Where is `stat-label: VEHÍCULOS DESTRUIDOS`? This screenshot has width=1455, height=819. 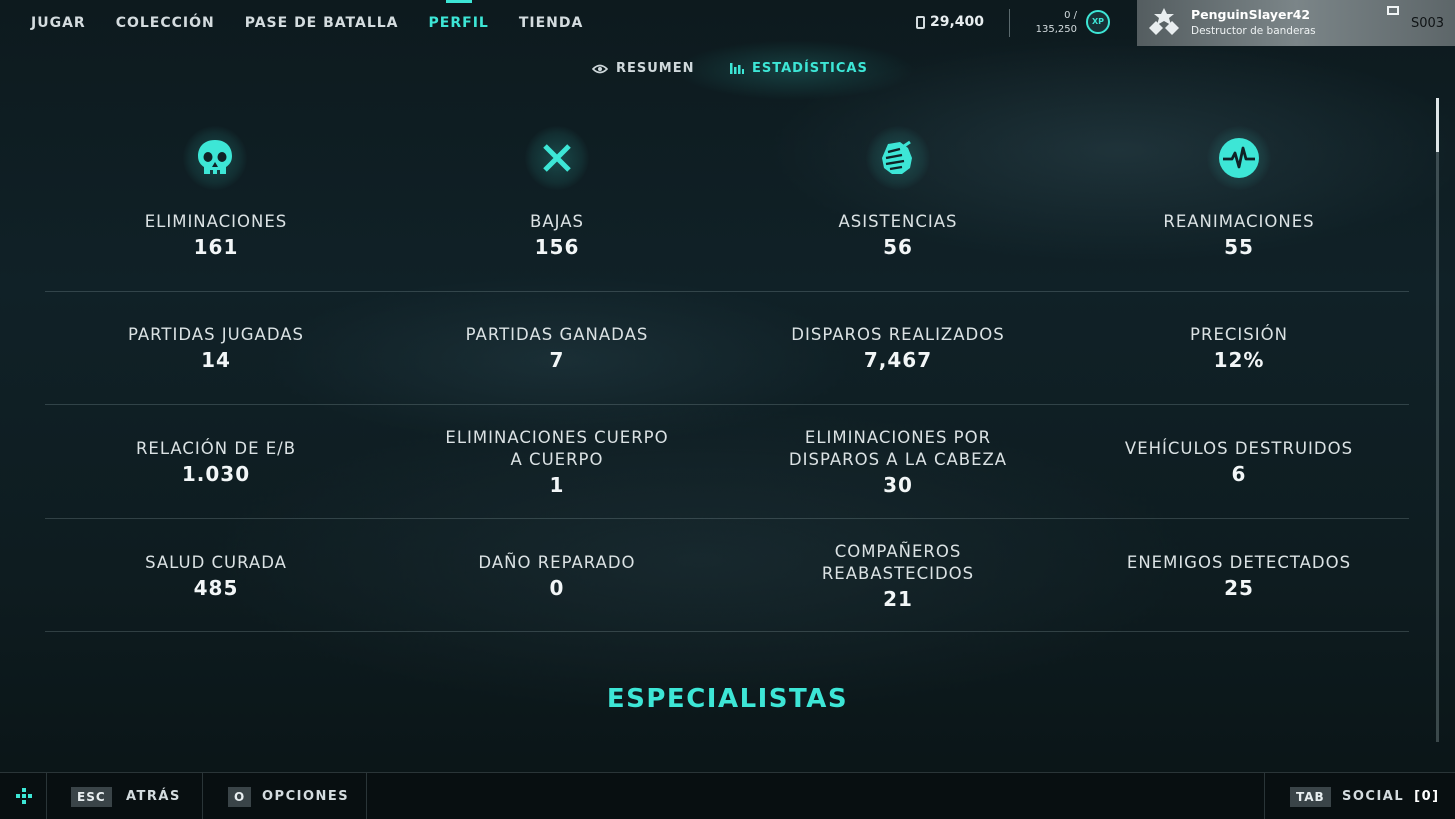 stat-label: VEHÍCULOS DESTRUIDOS is located at coordinates (1239, 448).